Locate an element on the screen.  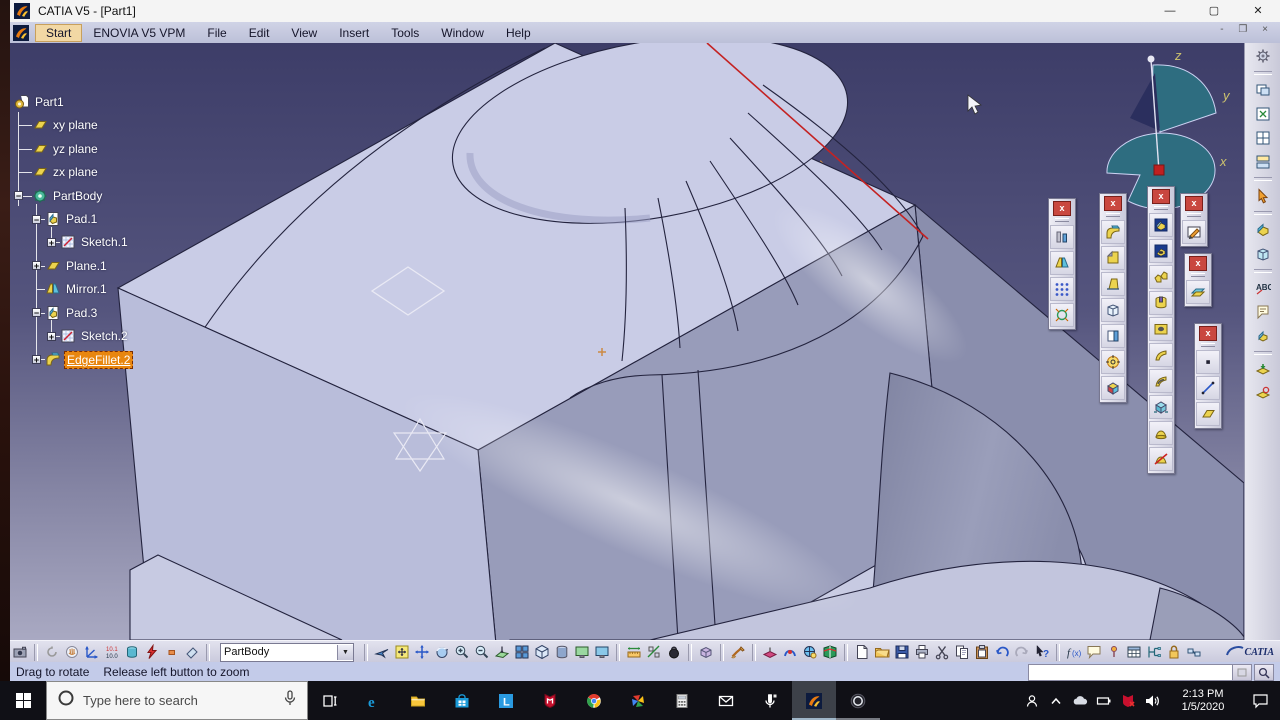
point-icon is located at coordinates (1208, 362).